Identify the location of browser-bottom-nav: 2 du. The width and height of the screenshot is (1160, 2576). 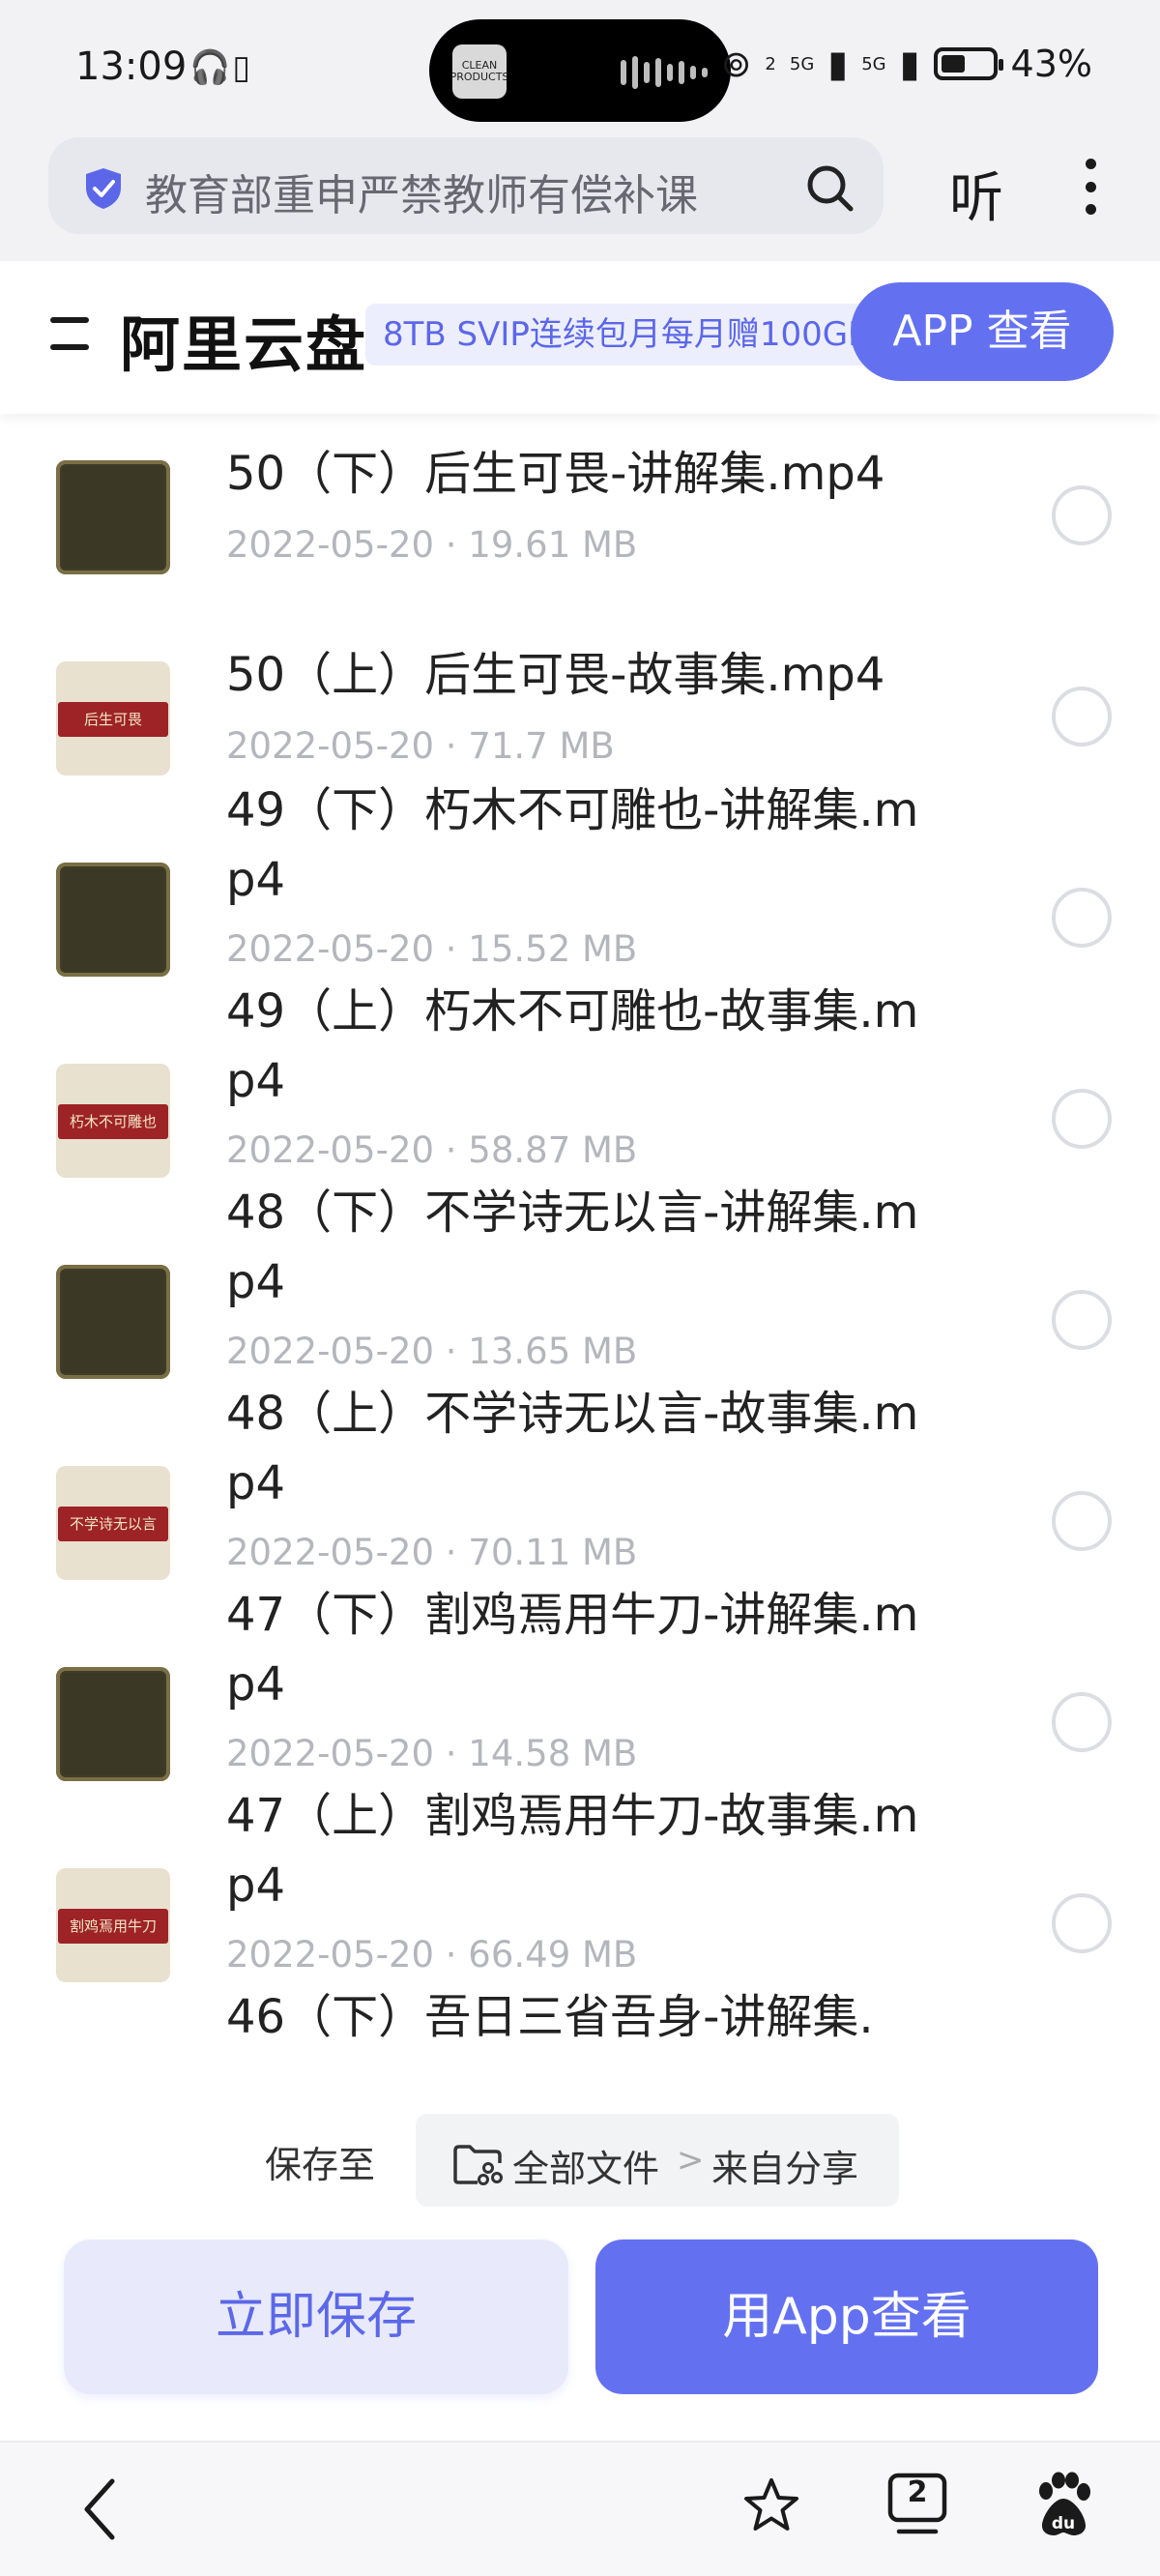
(580, 2508).